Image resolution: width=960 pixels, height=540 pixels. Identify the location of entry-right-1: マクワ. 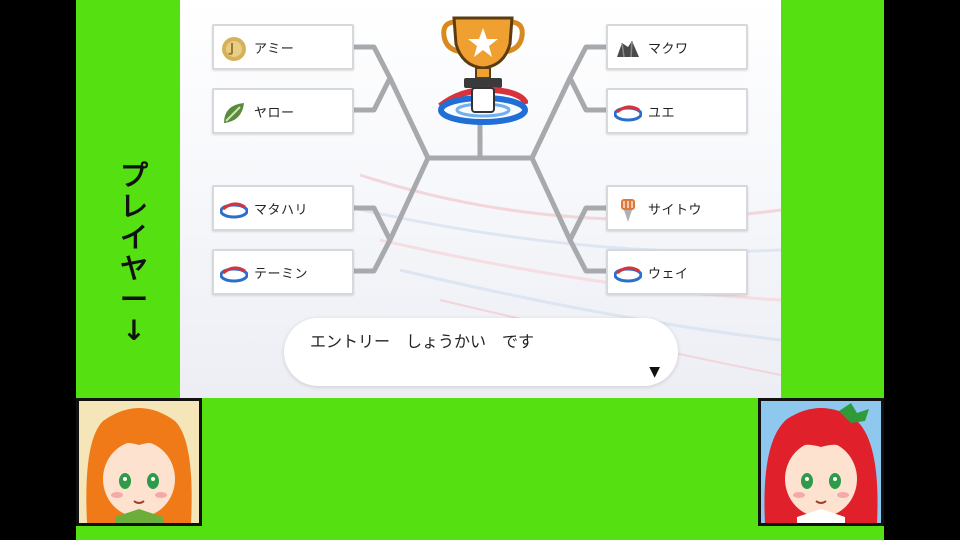
(677, 47).